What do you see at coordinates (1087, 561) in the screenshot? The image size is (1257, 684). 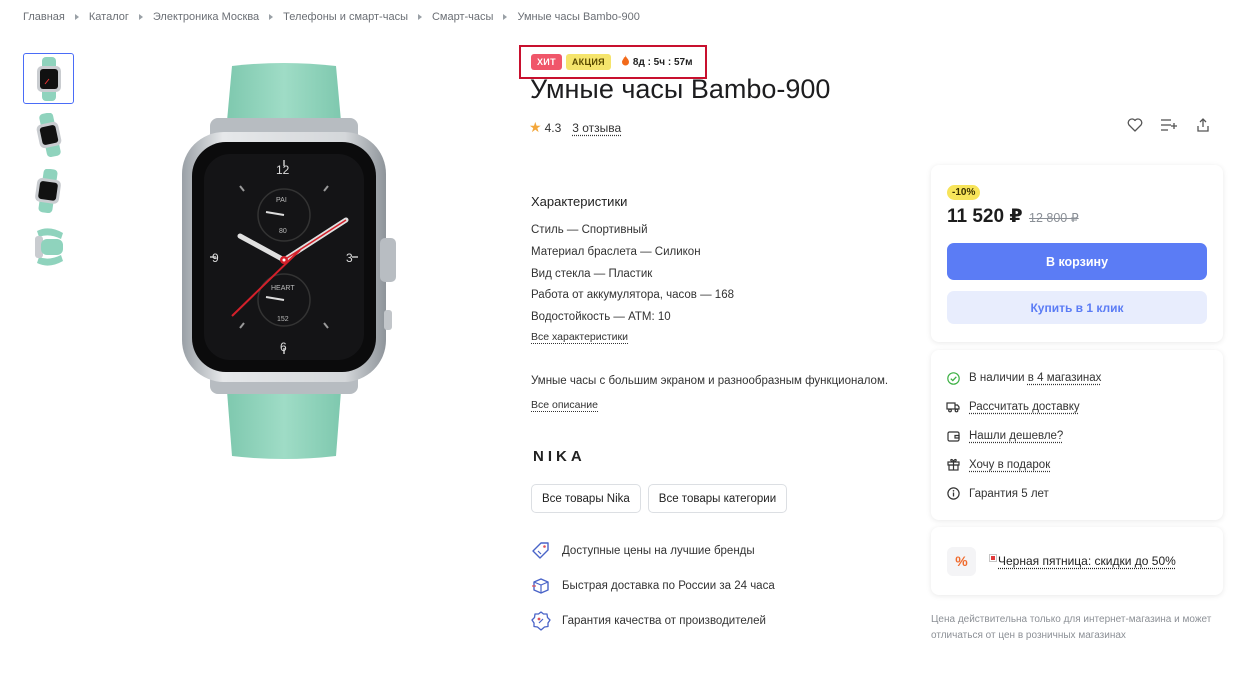 I see `promo-text: Черная пятница: скидки до 50%` at bounding box center [1087, 561].